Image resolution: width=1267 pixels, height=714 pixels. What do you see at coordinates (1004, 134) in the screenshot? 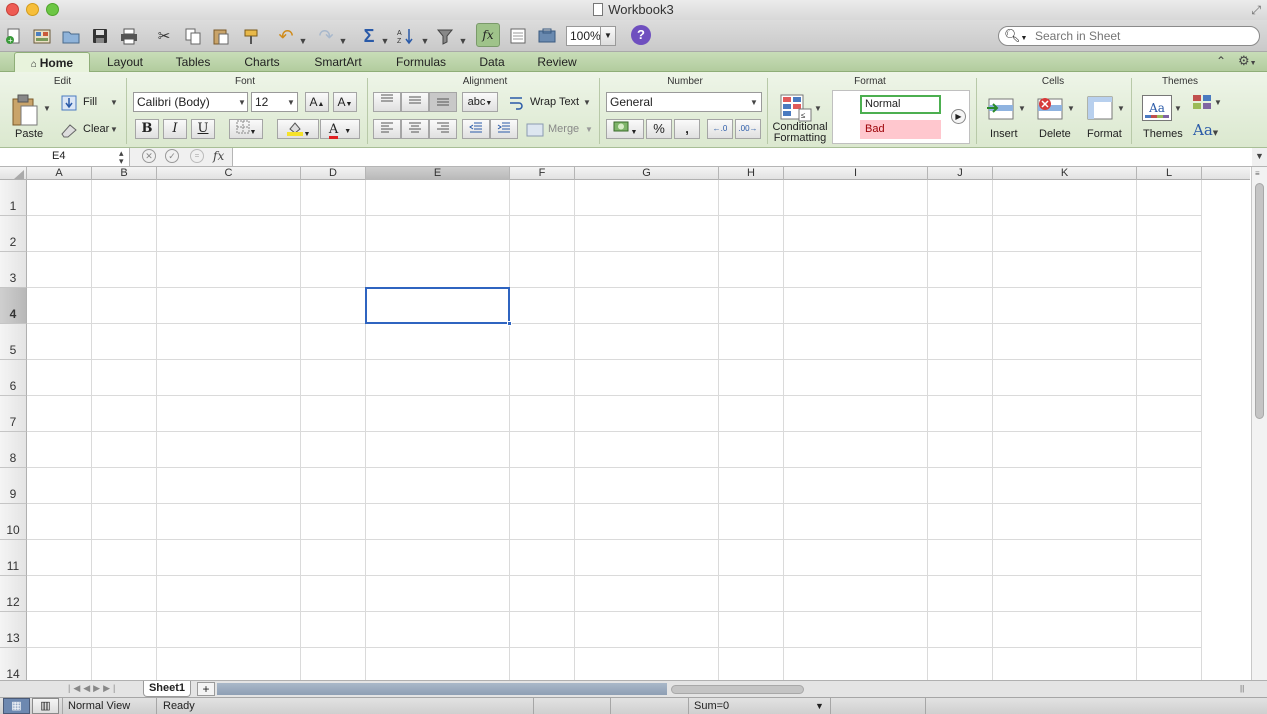
I see `insert-button: Insert` at bounding box center [1004, 134].